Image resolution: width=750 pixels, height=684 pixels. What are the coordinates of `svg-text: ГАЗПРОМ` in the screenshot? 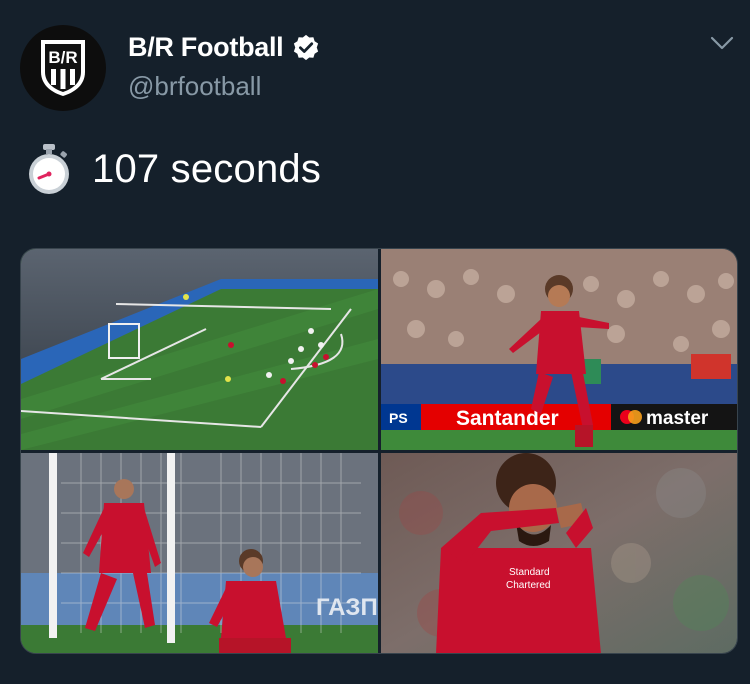 It's located at (347, 607).